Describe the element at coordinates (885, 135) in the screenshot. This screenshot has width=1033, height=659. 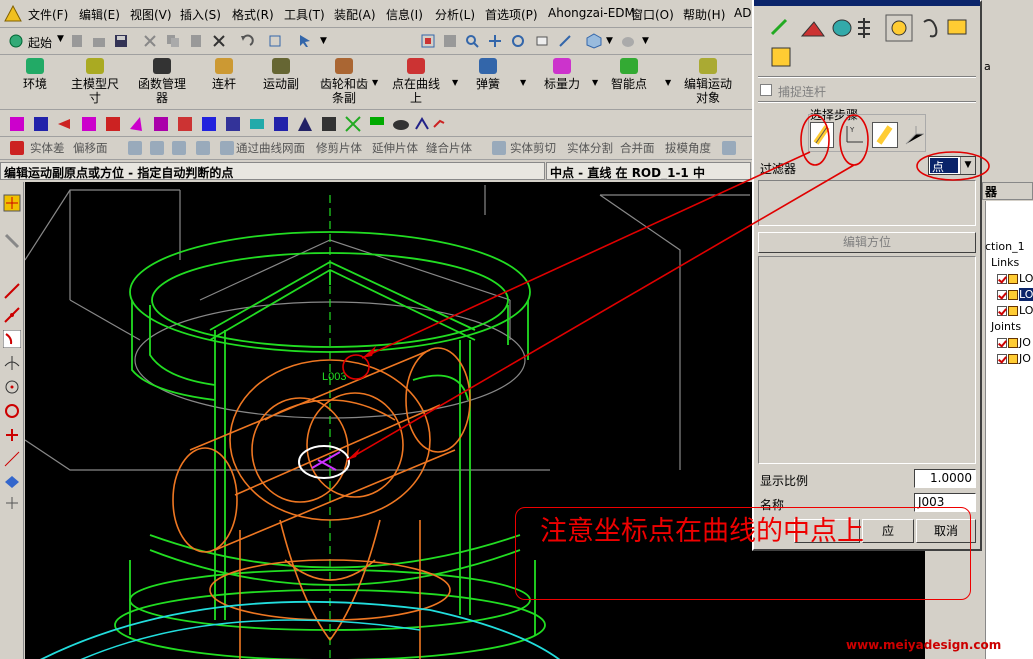
I see `step-orientation-button` at that location.